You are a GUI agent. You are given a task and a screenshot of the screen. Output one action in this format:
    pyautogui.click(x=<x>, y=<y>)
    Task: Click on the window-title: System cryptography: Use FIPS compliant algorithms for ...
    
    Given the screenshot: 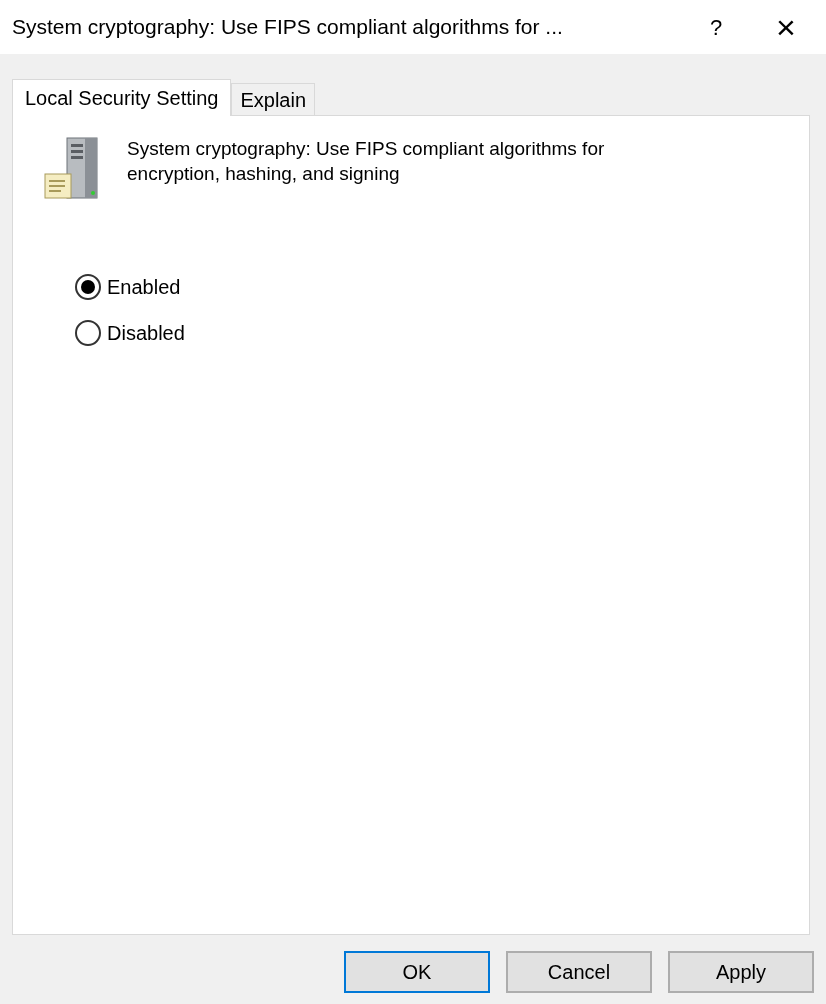 What is the action you would take?
    pyautogui.click(x=288, y=27)
    